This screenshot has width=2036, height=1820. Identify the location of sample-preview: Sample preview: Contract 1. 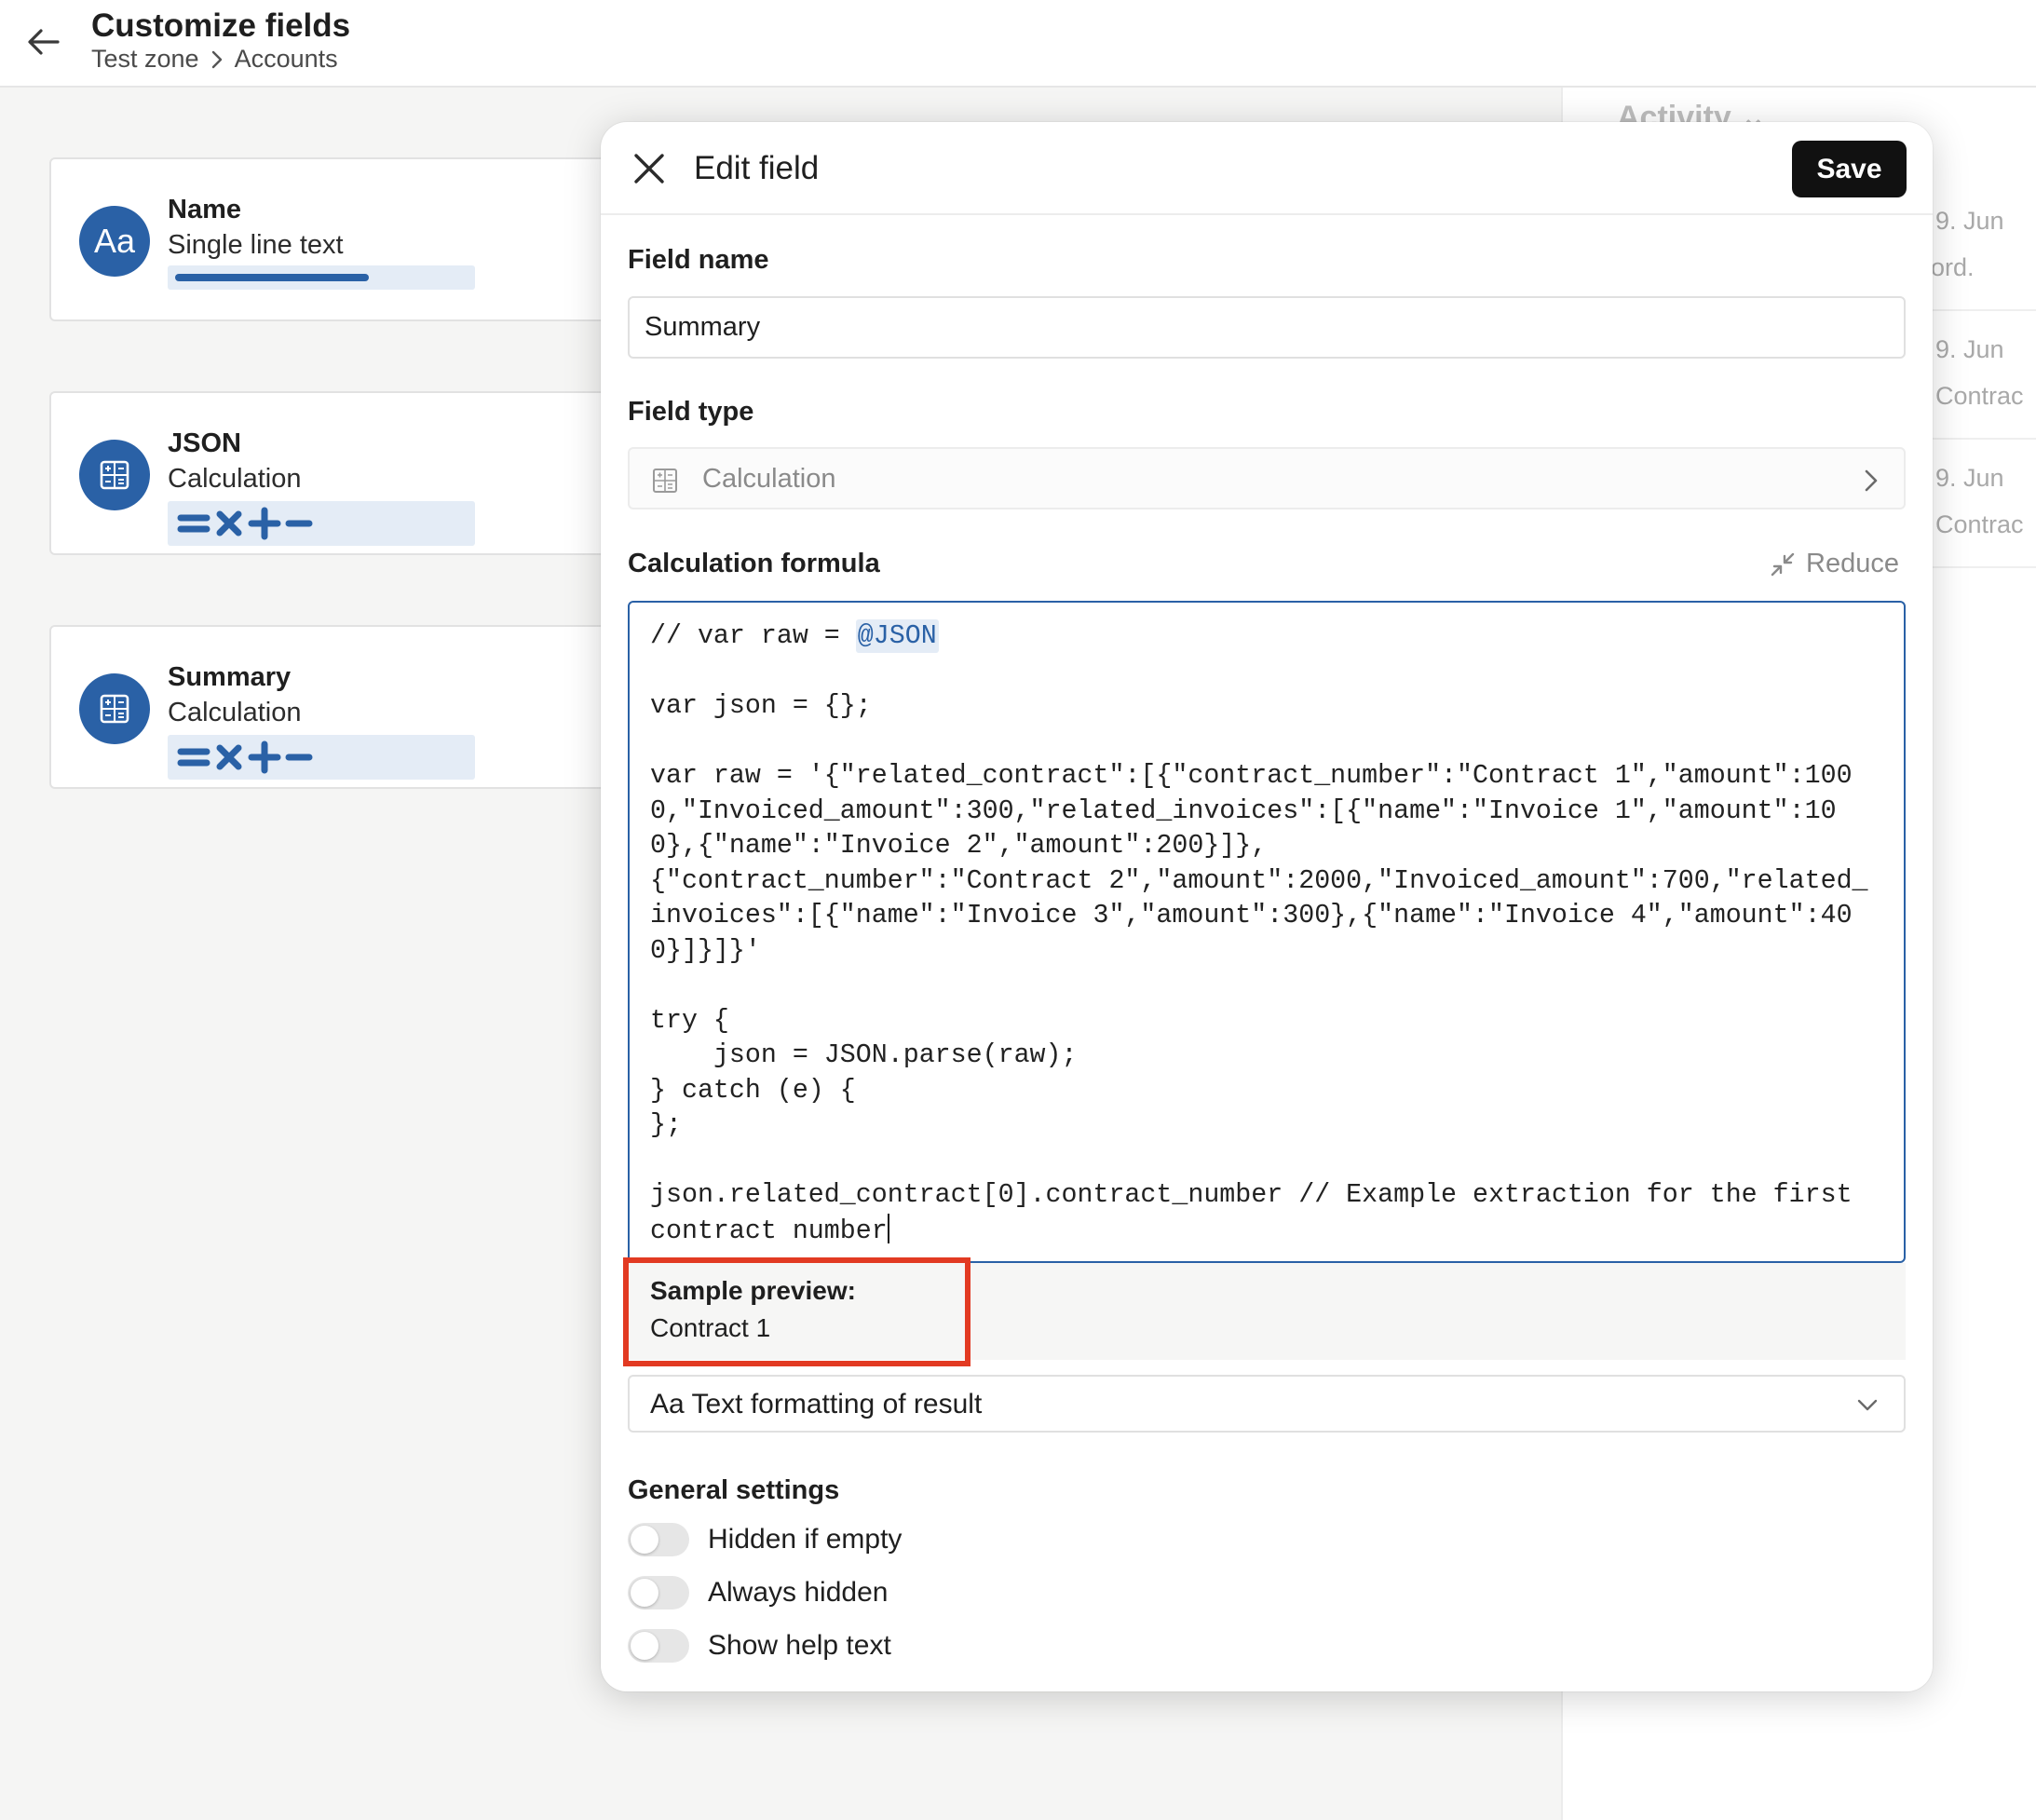
(1267, 1311).